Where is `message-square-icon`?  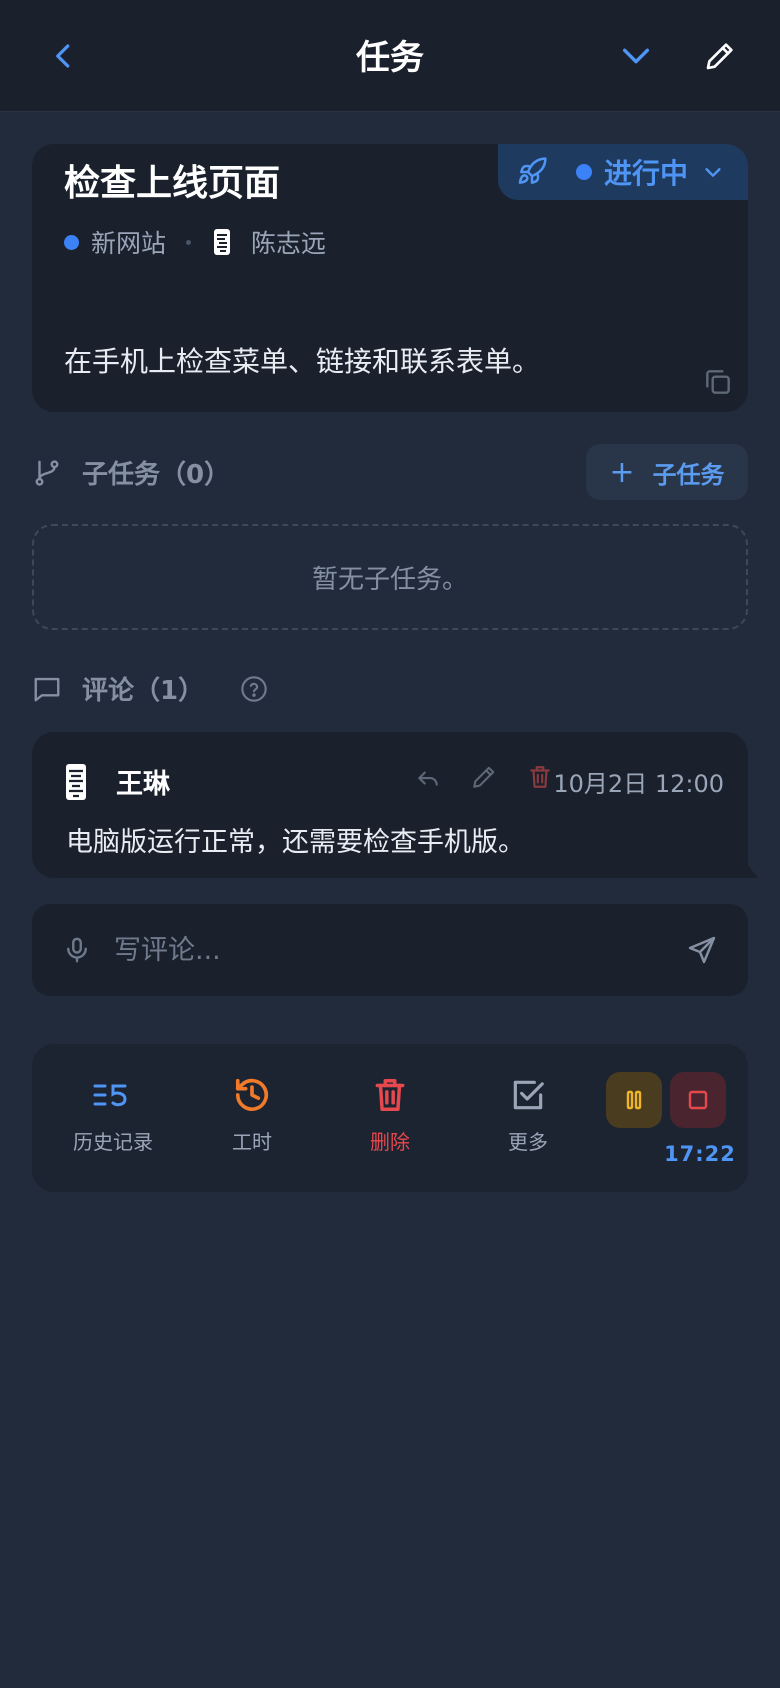 message-square-icon is located at coordinates (47, 689).